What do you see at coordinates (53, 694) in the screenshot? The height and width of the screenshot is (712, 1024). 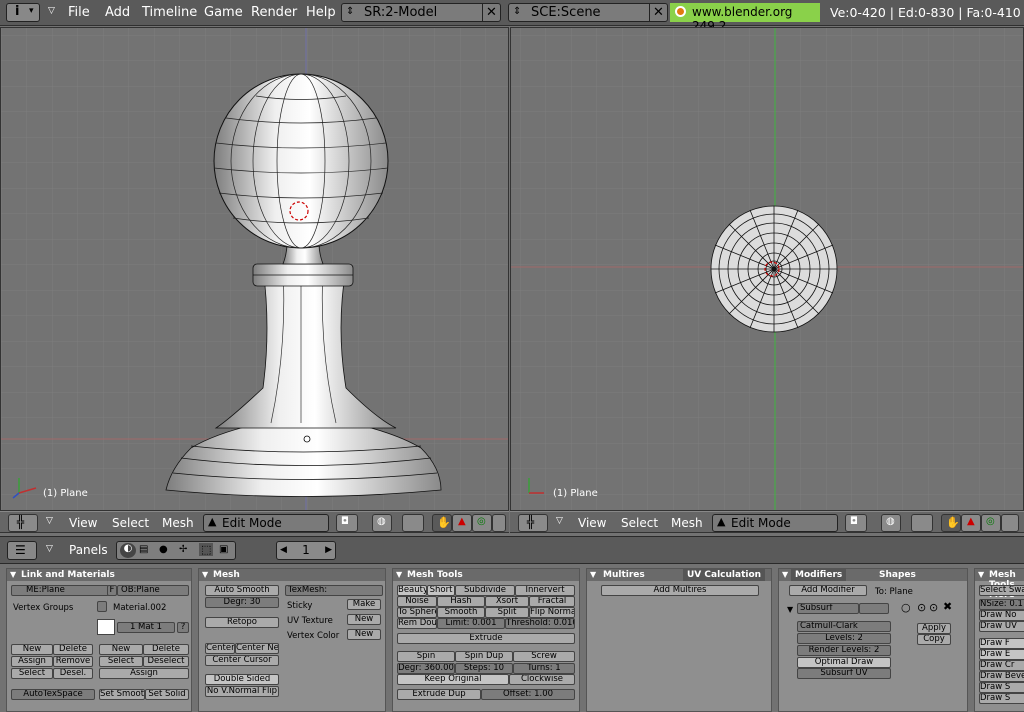 I see `autotexspace-toggle: AutoTexSpace` at bounding box center [53, 694].